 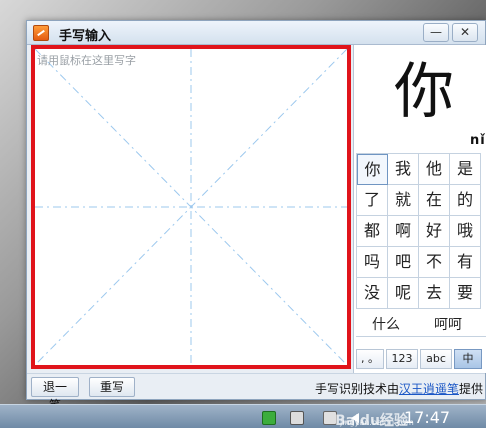 What do you see at coordinates (465, 231) in the screenshot?
I see `candidate-cell: 哦` at bounding box center [465, 231].